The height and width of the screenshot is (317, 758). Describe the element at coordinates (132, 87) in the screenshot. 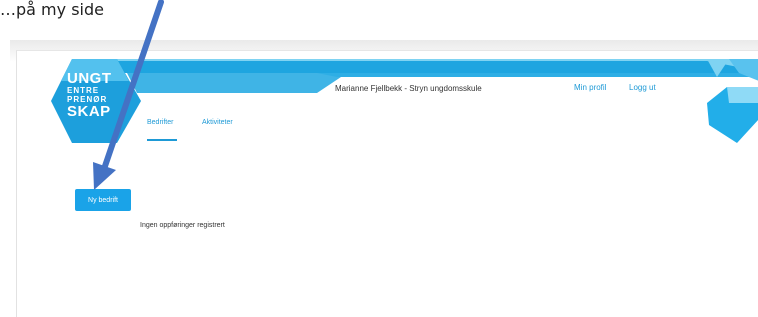

I see `arrow-shaft` at that location.